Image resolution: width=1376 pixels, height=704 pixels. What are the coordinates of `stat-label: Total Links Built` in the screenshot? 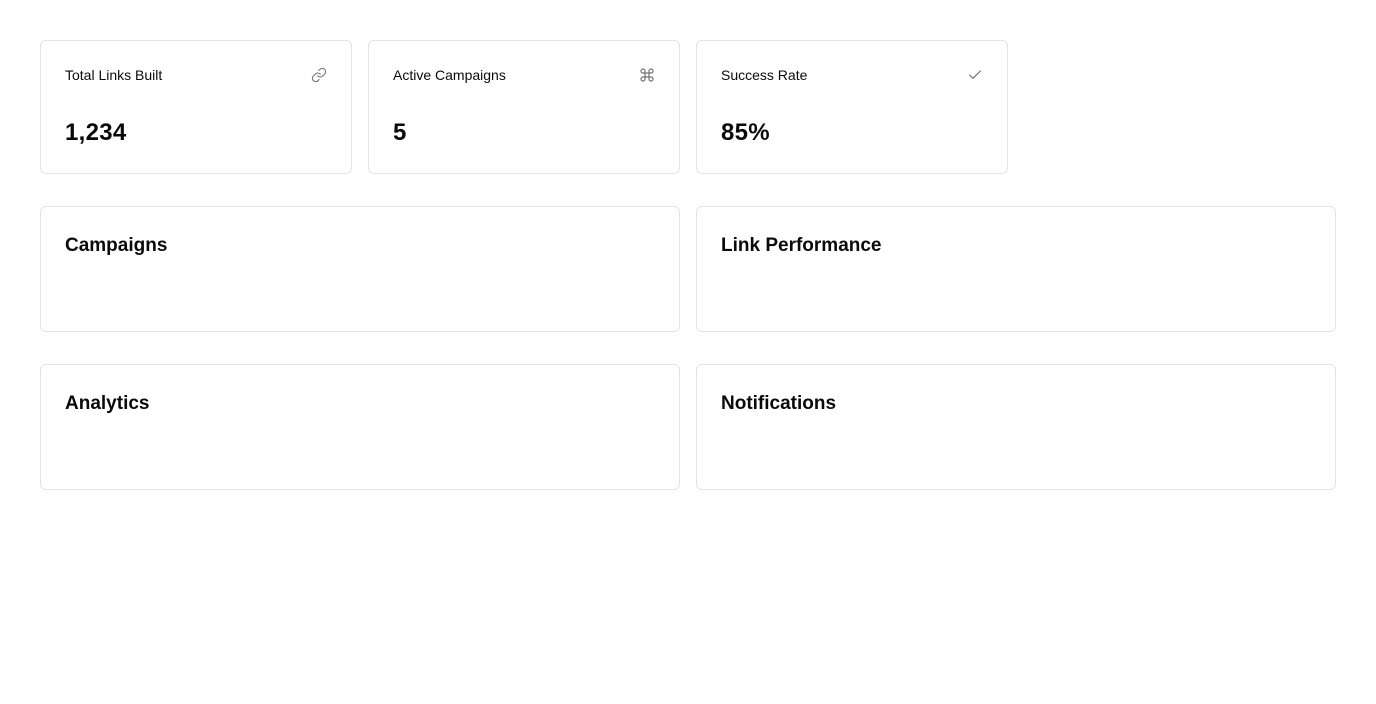 It's located at (114, 75).